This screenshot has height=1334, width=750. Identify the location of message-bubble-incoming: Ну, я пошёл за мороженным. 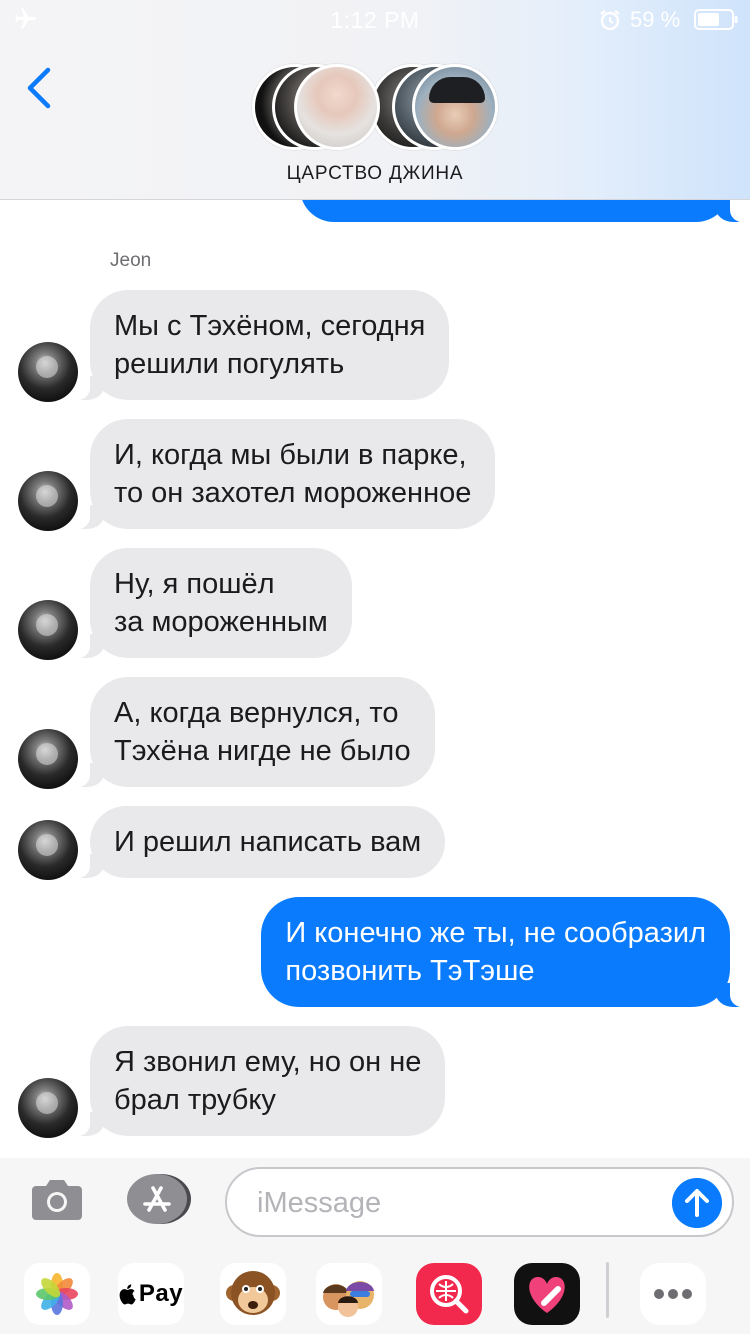
(210, 603).